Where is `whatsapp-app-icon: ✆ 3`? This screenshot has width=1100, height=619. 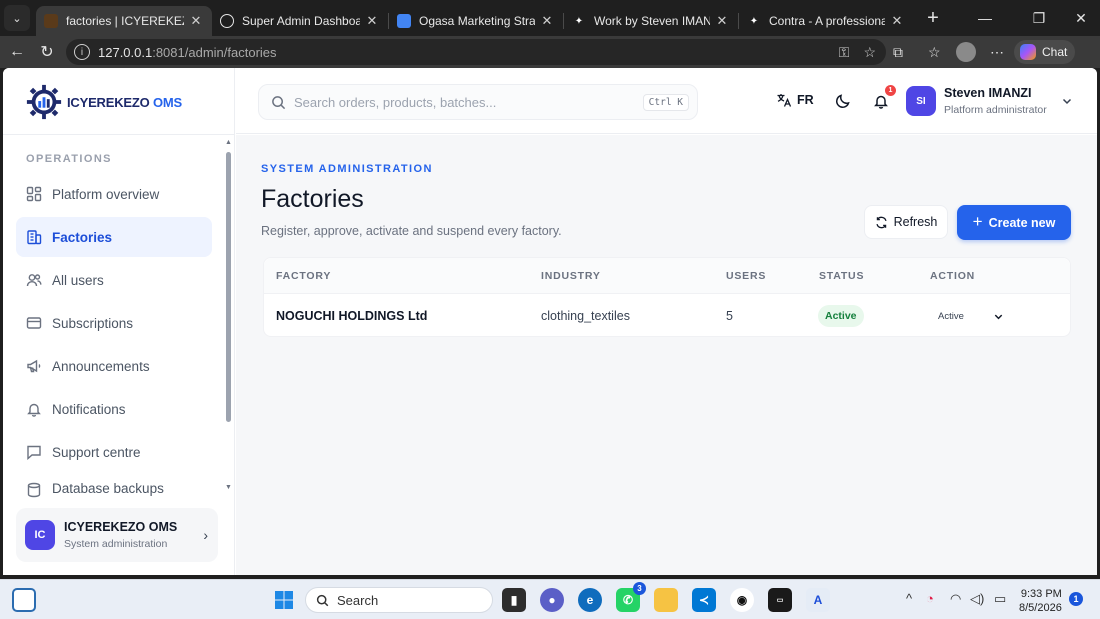
whatsapp-app-icon: ✆ 3 is located at coordinates (631, 597).